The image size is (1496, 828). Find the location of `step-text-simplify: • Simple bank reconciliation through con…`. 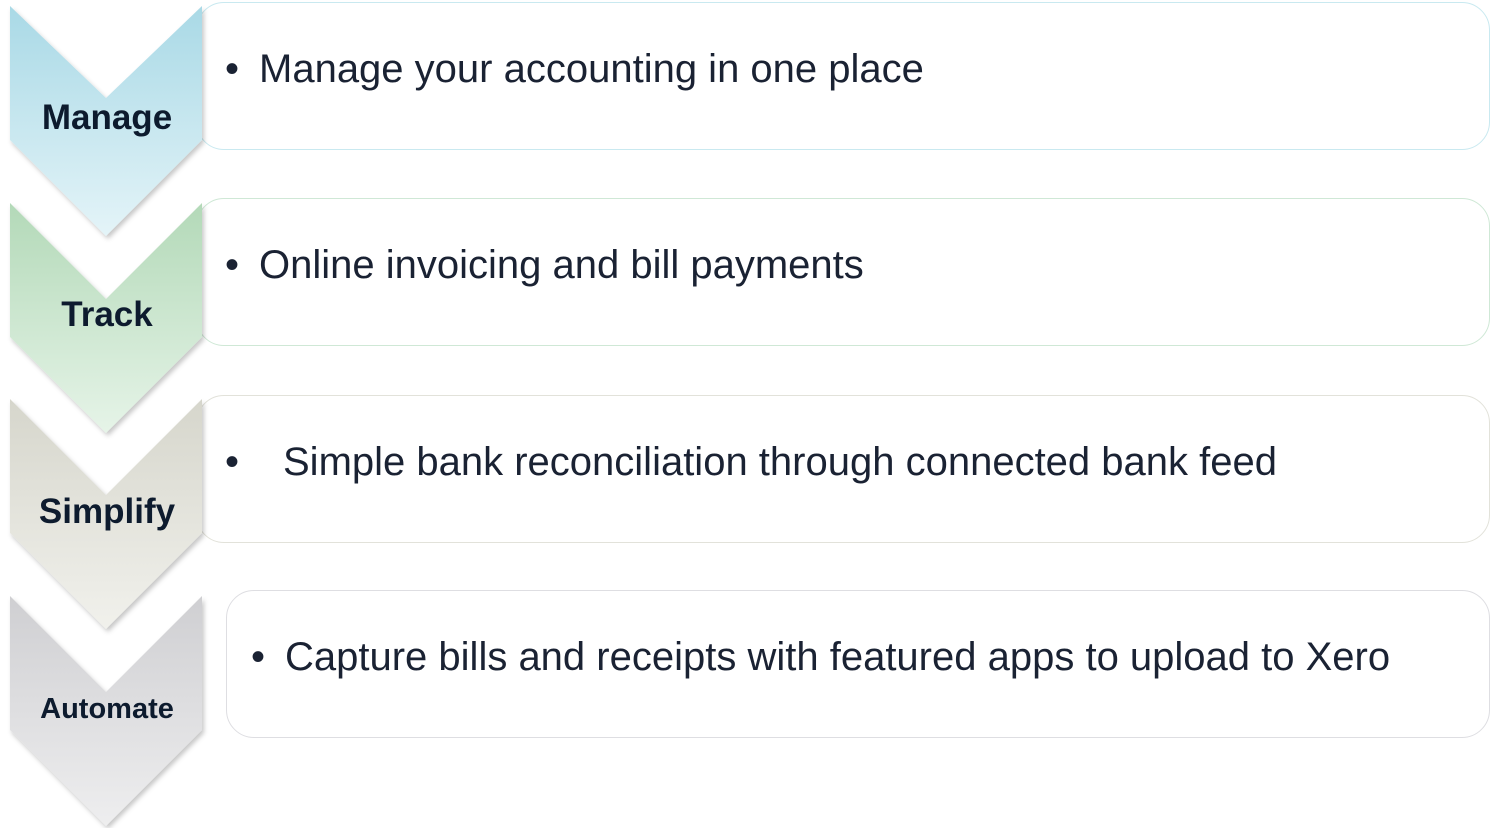

step-text-simplify: • Simple bank reconciliation through con… is located at coordinates (751, 462).